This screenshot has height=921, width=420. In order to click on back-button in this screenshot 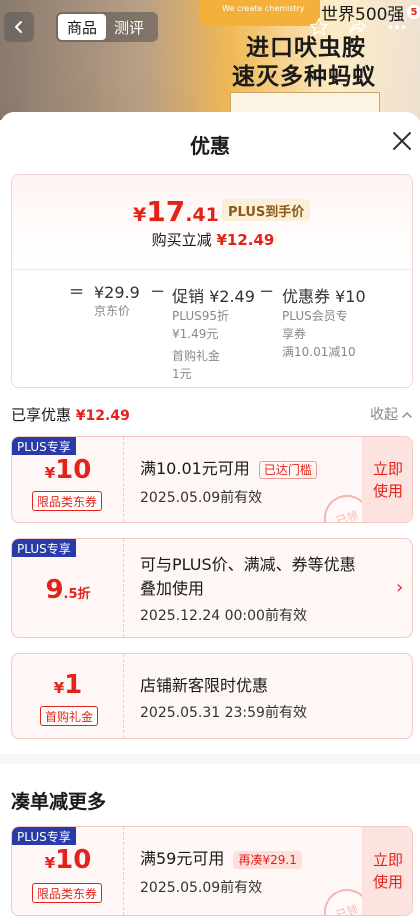, I will do `click(19, 27)`.